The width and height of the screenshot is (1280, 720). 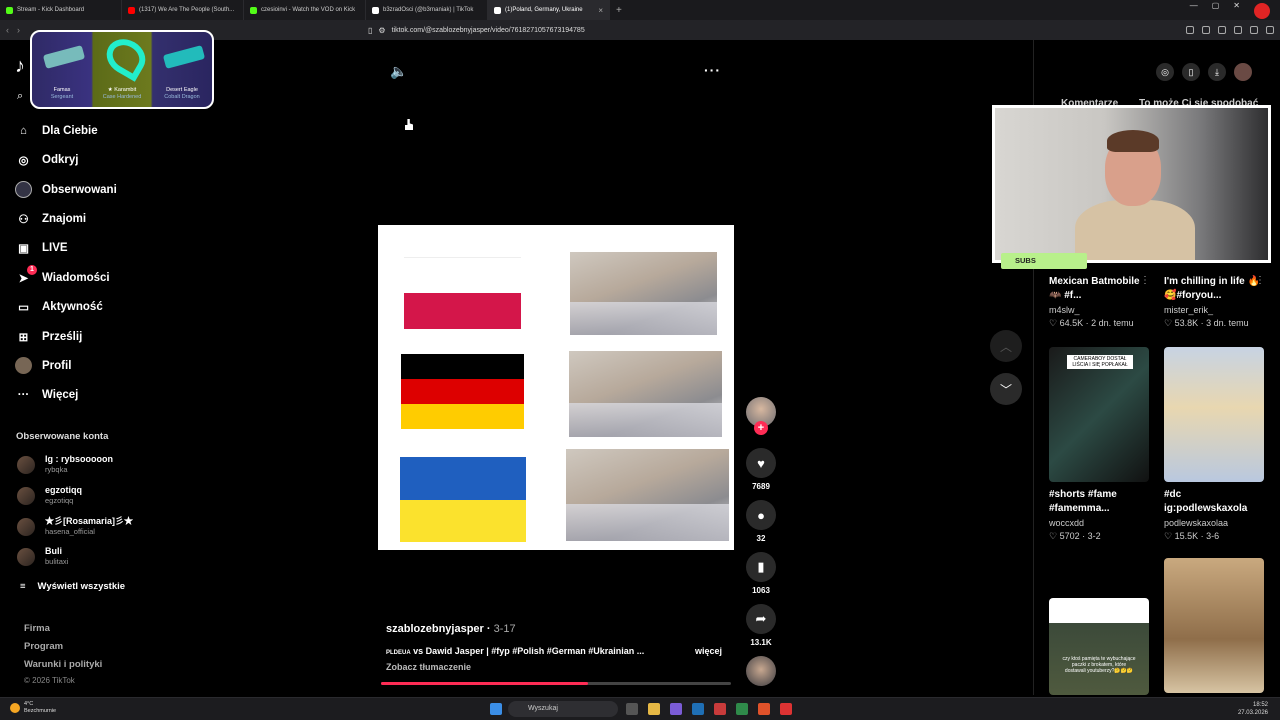 What do you see at coordinates (1099, 414) in the screenshot?
I see `video-thumbnail: CAMERABOY DOSTAŁ LIŚCIA I SIĘ POPŁAKAŁ` at bounding box center [1099, 414].